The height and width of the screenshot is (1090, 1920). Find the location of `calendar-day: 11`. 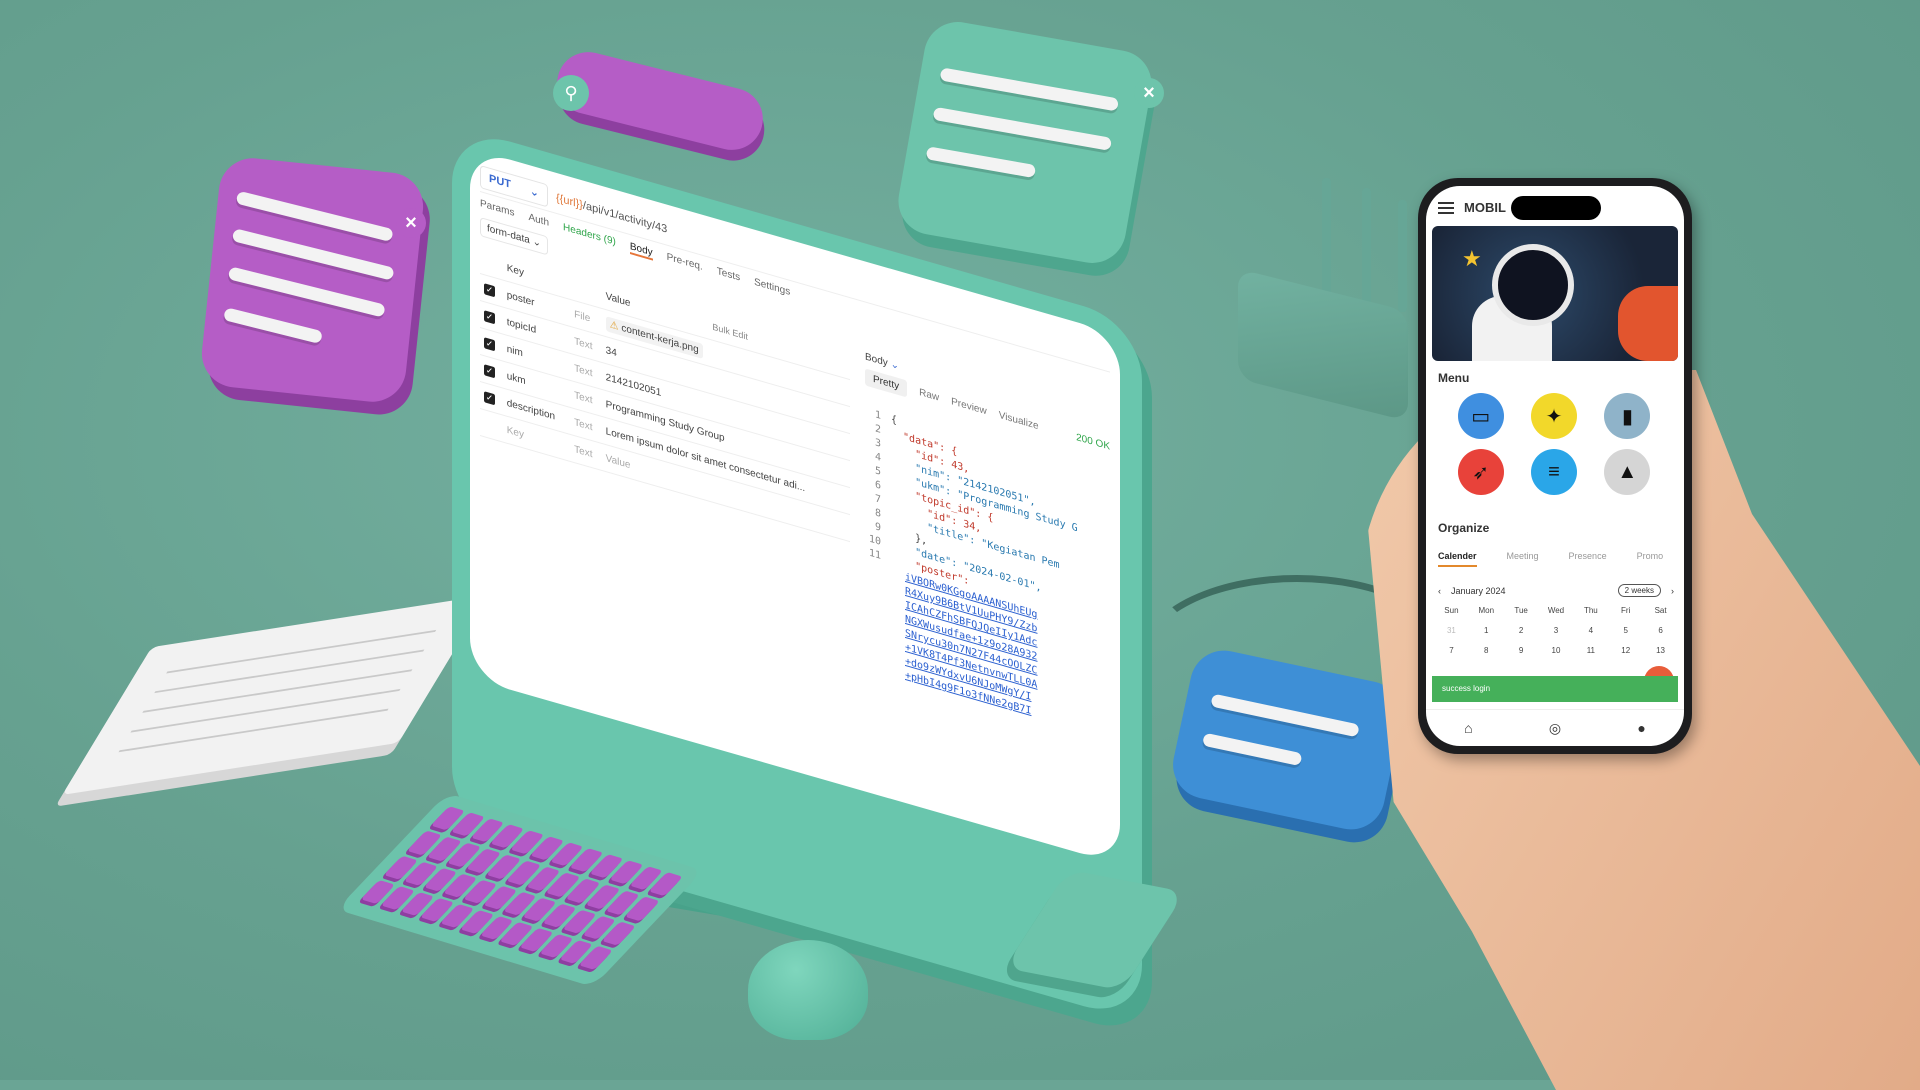

calendar-day: 11 is located at coordinates (1590, 650).